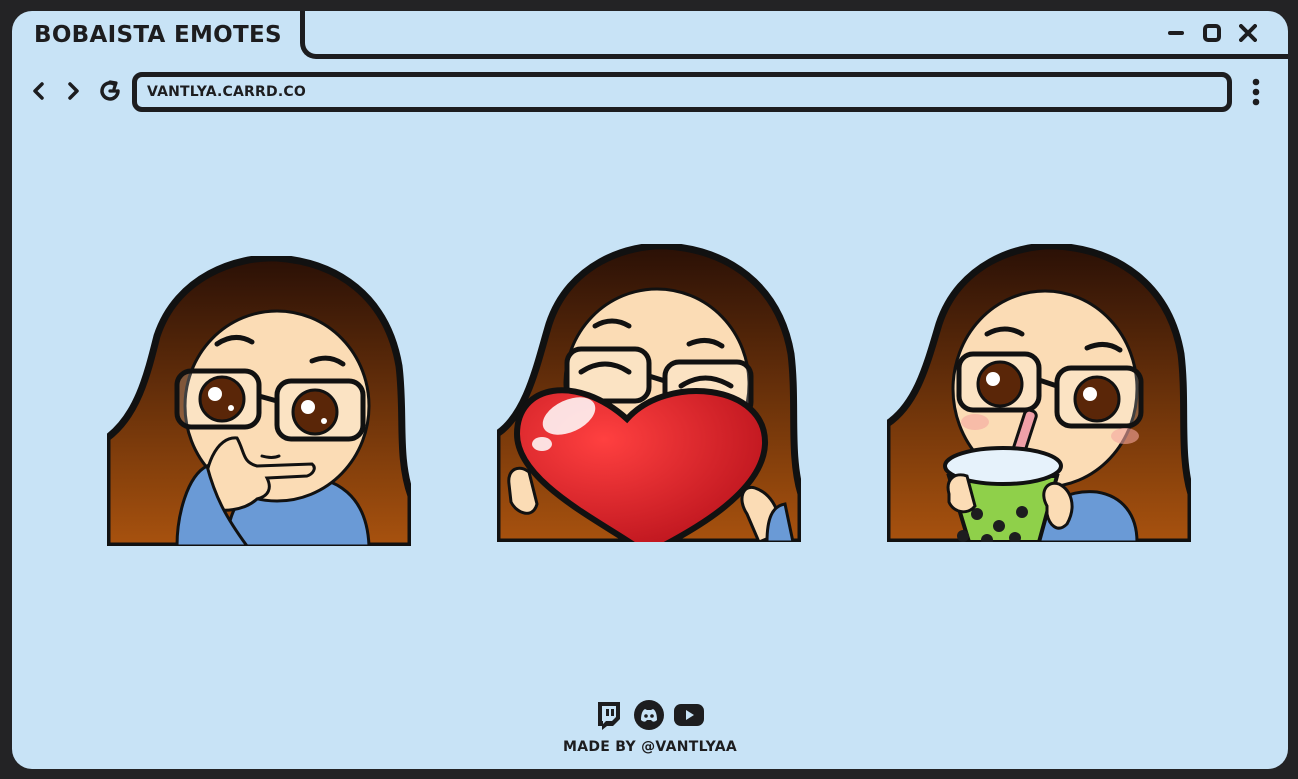 The image size is (1298, 779). I want to click on chevron-left-icon, so click(38, 91).